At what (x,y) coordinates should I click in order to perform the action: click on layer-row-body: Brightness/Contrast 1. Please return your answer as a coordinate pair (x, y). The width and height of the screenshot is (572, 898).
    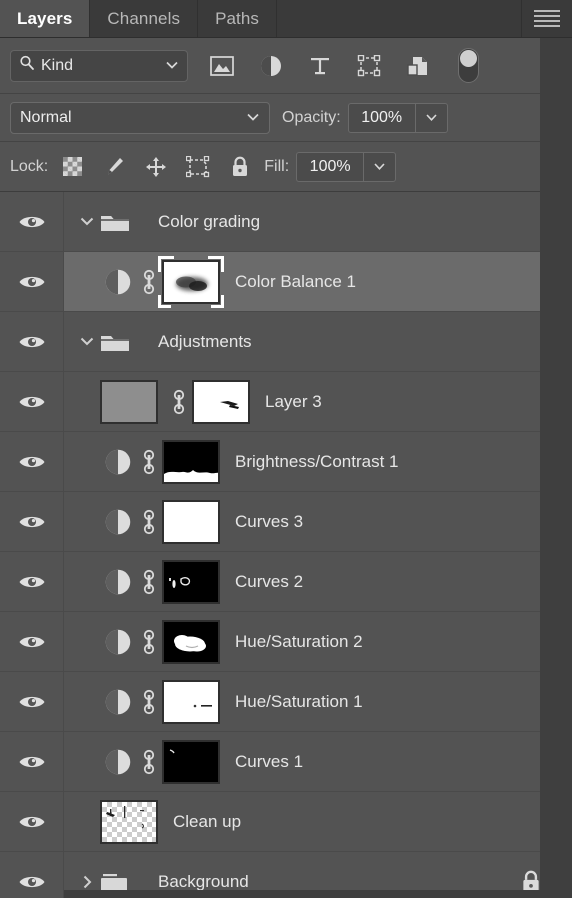
    Looking at the image, I should click on (318, 461).